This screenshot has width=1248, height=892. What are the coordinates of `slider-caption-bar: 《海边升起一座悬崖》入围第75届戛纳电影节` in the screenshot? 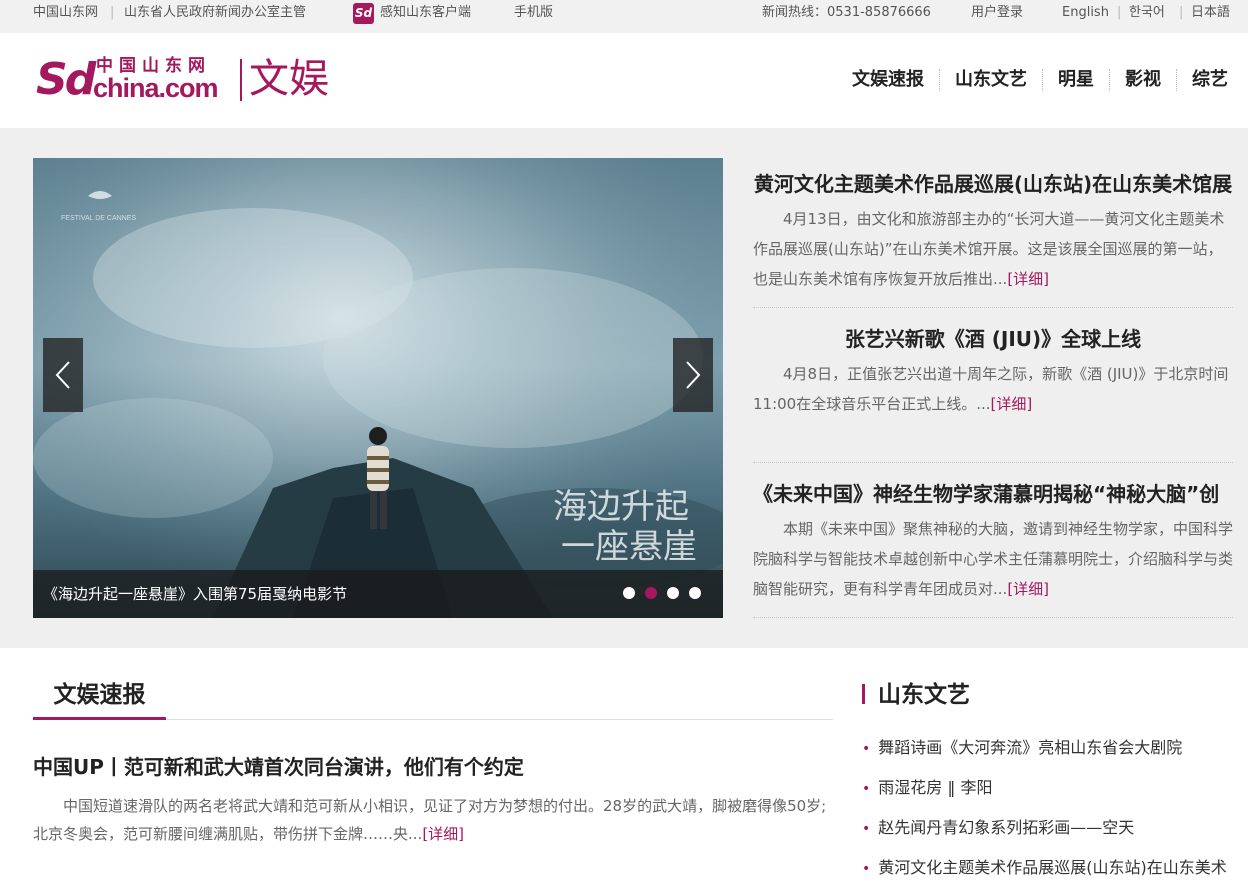 It's located at (378, 594).